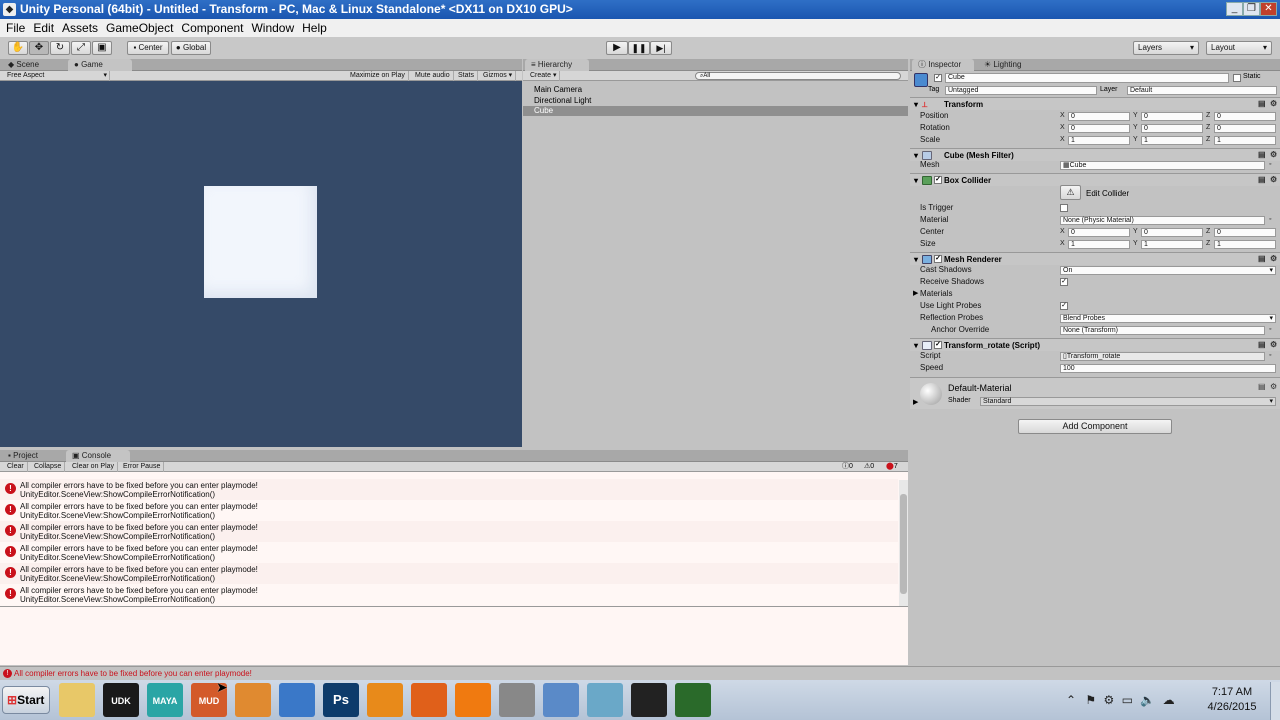  What do you see at coordinates (429, 700) in the screenshot?
I see `firefox-icon` at bounding box center [429, 700].